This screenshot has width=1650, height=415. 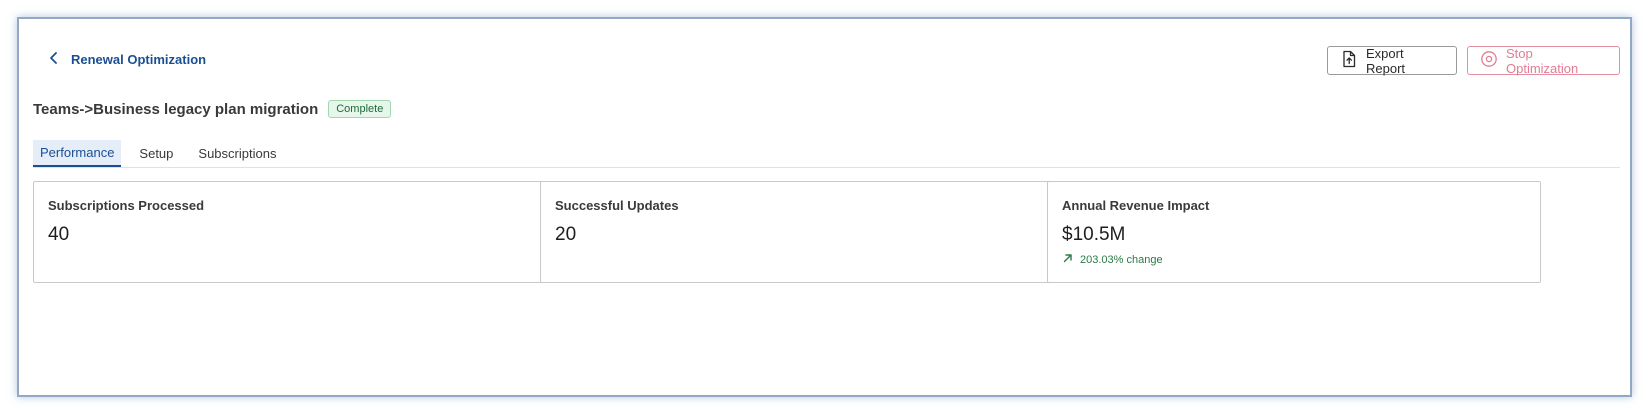 I want to click on page-title: Teams->Business legacy plan migration, so click(x=176, y=109).